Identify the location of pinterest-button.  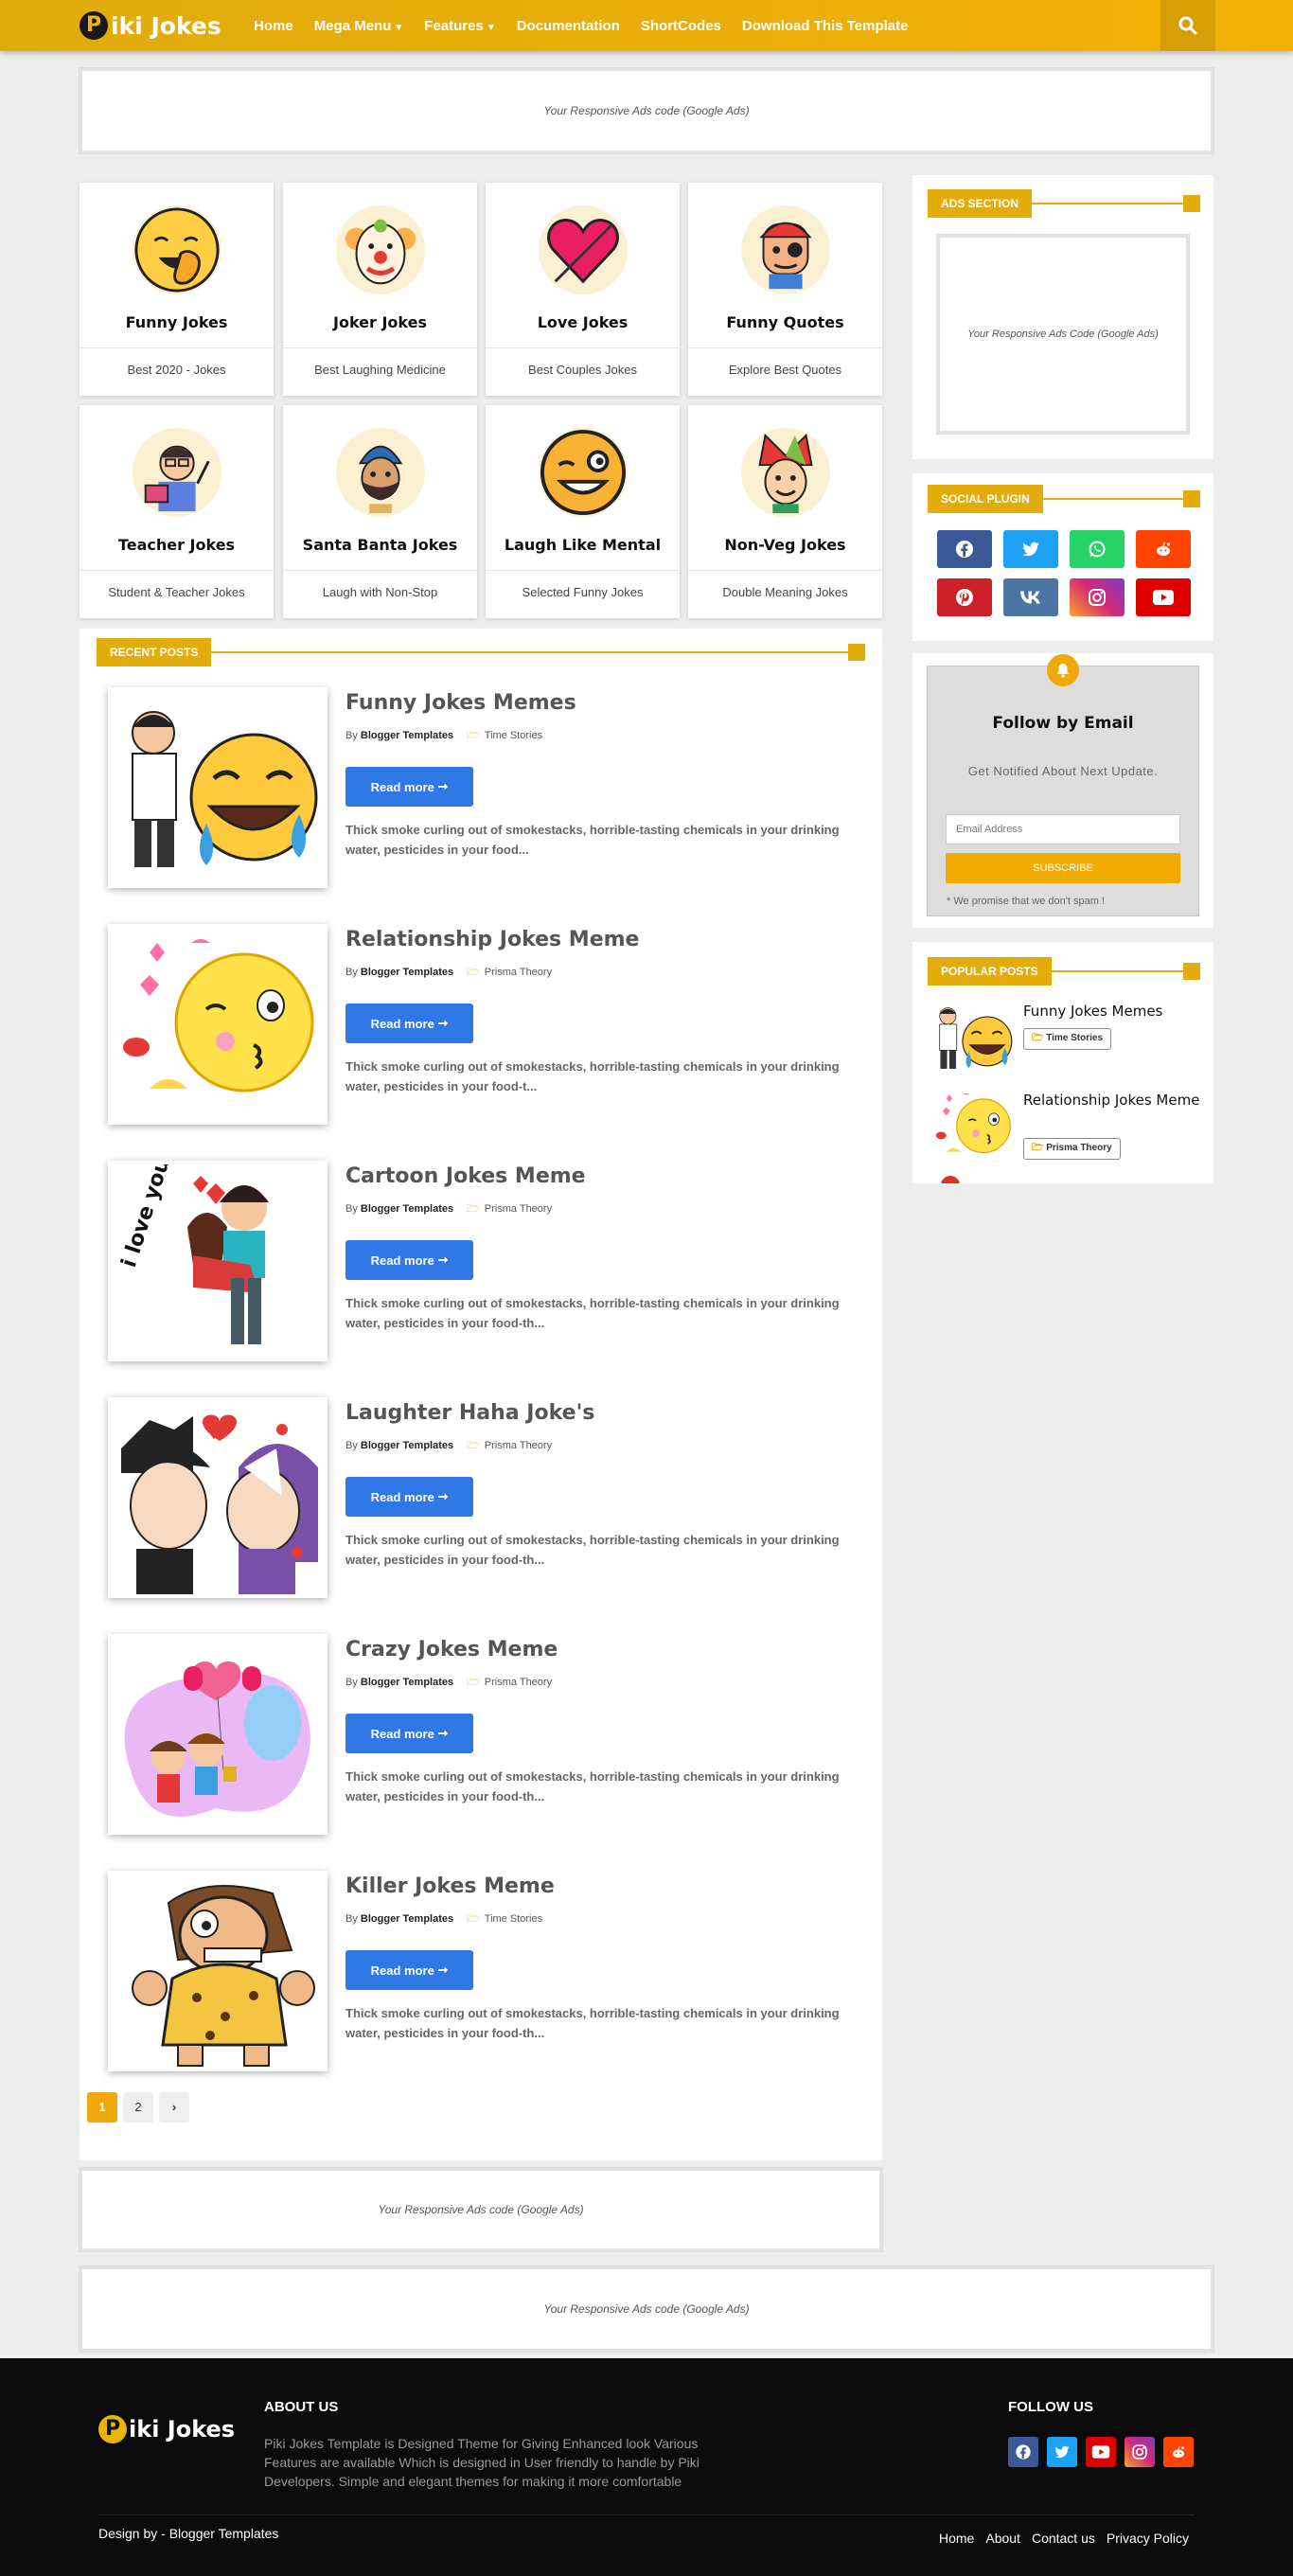
(964, 597).